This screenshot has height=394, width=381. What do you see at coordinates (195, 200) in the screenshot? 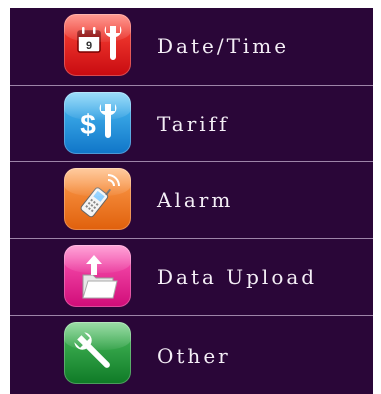
I see `menu-item-label: Alarm` at bounding box center [195, 200].